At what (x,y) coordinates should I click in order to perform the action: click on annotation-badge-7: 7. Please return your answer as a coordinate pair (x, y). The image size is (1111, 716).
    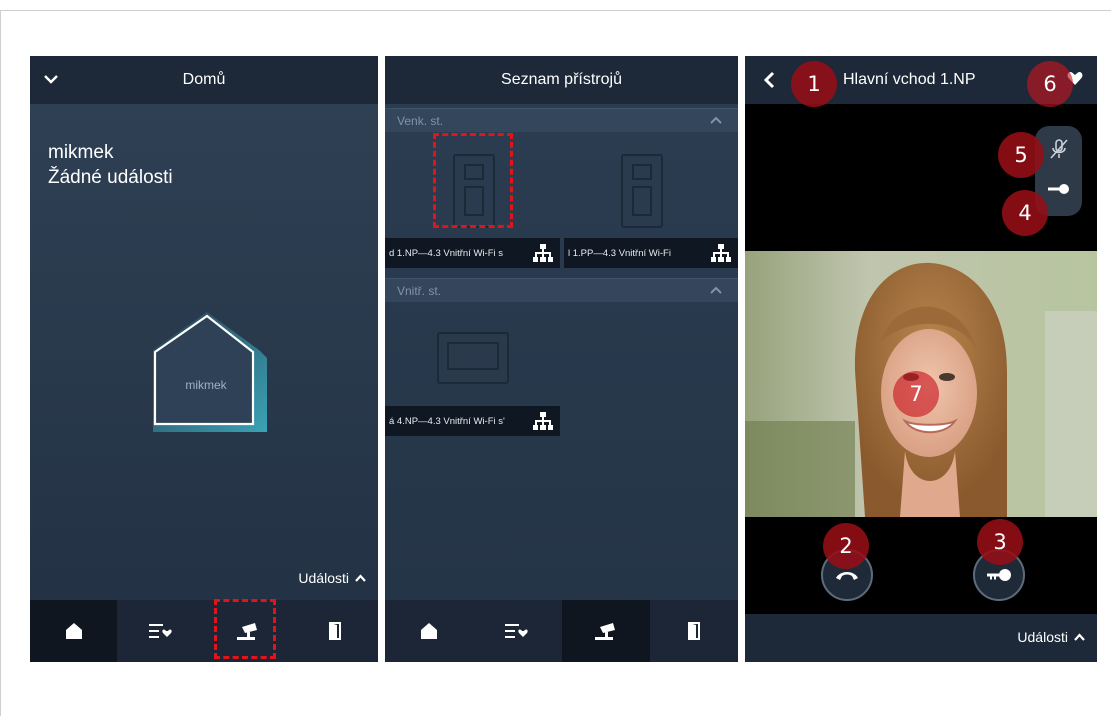
    Looking at the image, I should click on (916, 394).